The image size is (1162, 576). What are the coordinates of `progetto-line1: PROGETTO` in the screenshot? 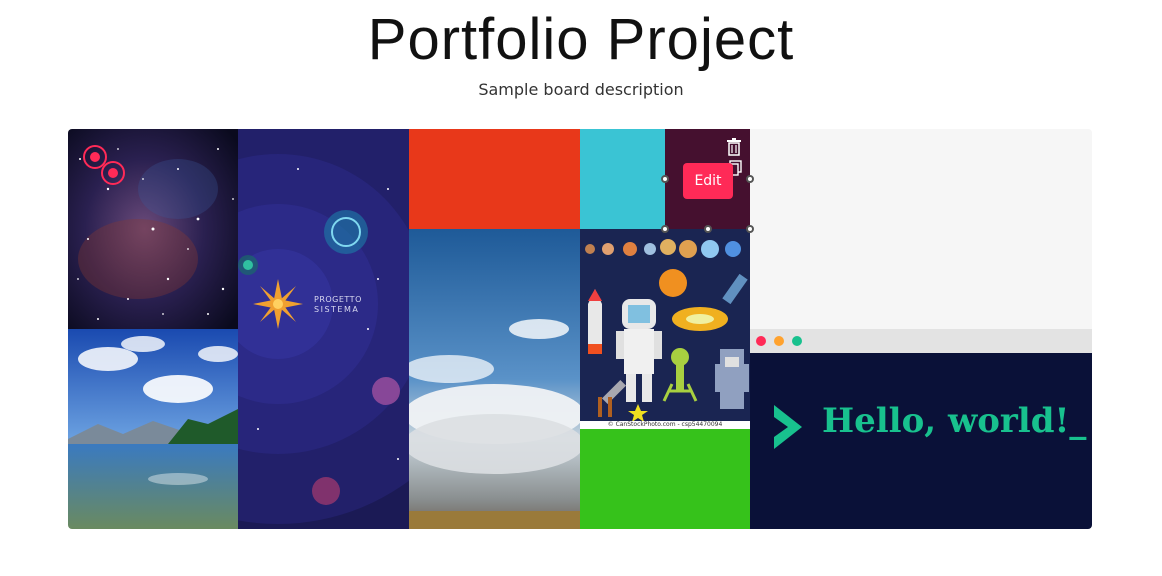 It's located at (338, 299).